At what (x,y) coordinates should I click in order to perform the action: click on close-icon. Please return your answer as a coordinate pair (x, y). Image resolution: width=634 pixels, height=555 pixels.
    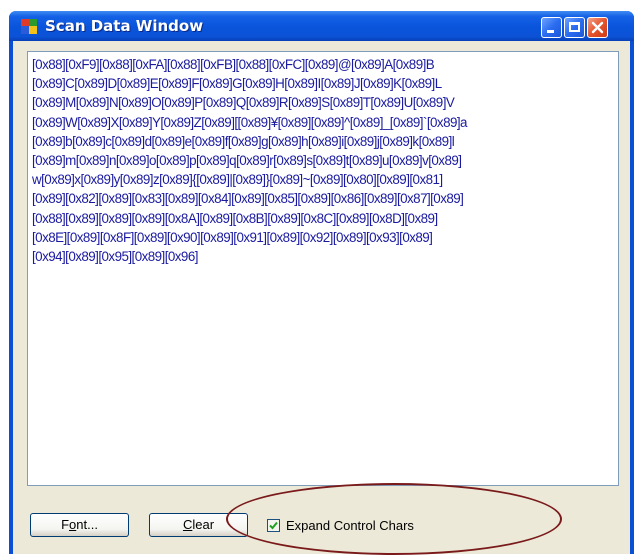
    Looking at the image, I should click on (597, 27).